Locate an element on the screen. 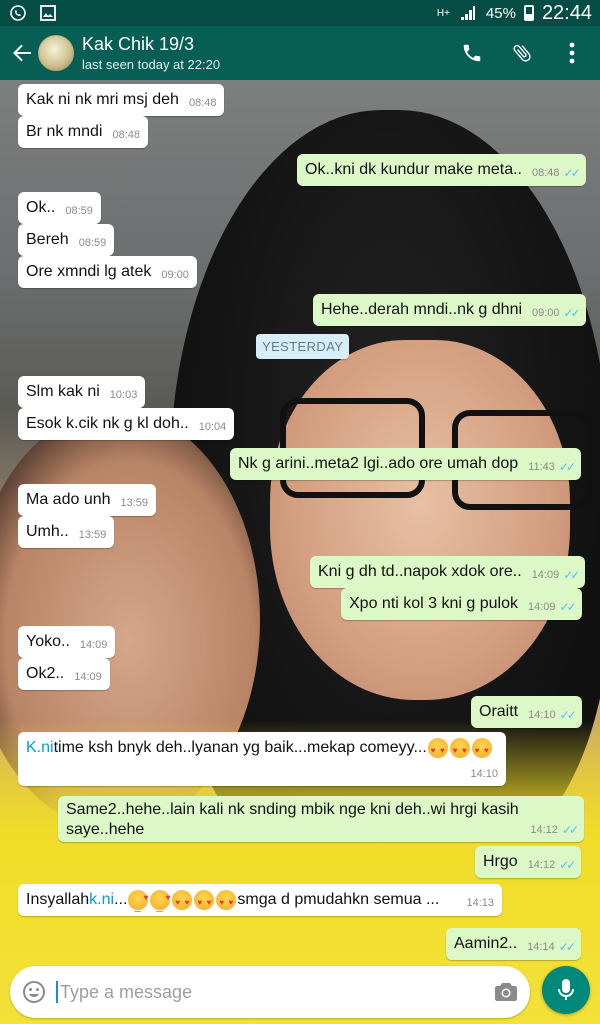 This screenshot has width=600, height=1024. message-text: Insyallah is located at coordinates (58, 899).